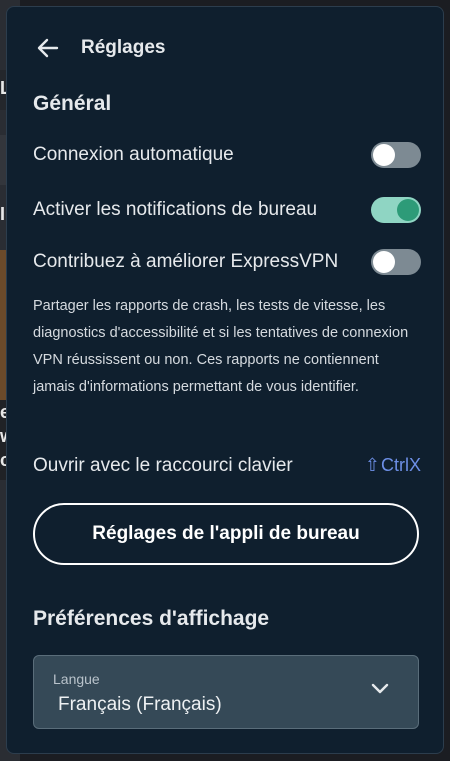 The image size is (450, 761). What do you see at coordinates (133, 154) in the screenshot?
I see `setting-label: Connexion automatique` at bounding box center [133, 154].